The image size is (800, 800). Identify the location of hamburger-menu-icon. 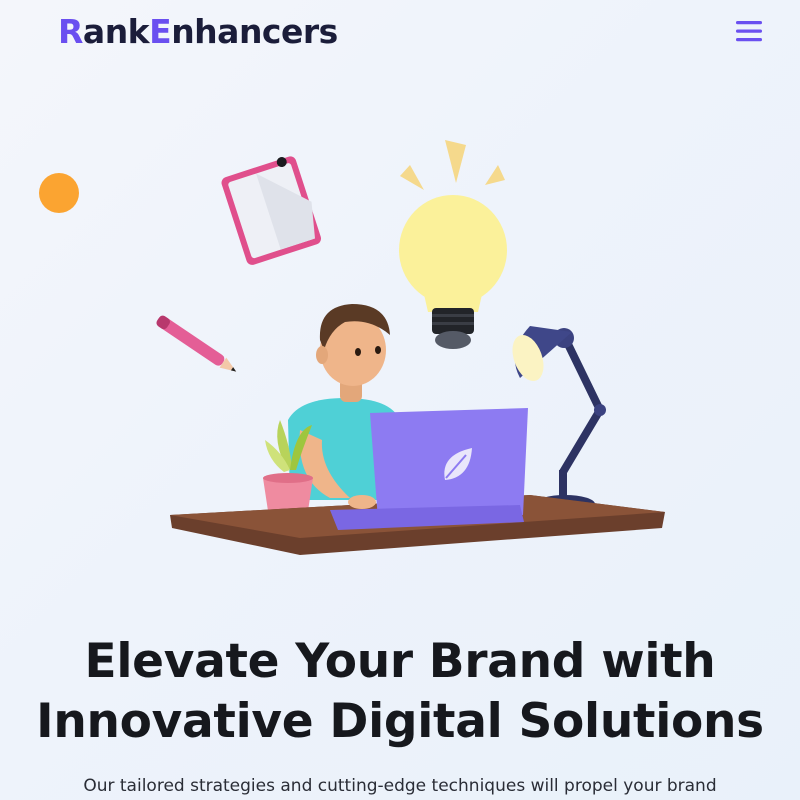
(749, 31).